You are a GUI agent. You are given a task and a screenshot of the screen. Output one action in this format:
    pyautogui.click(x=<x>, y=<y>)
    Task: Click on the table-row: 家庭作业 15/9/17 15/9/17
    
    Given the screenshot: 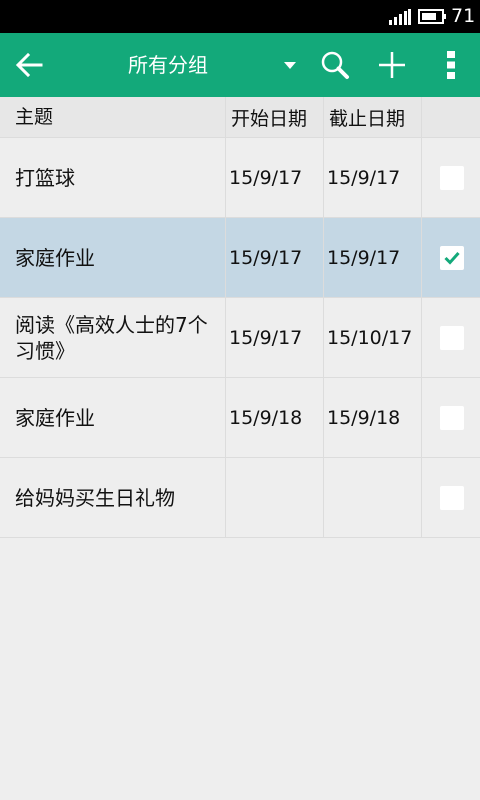 What is the action you would take?
    pyautogui.click(x=240, y=258)
    